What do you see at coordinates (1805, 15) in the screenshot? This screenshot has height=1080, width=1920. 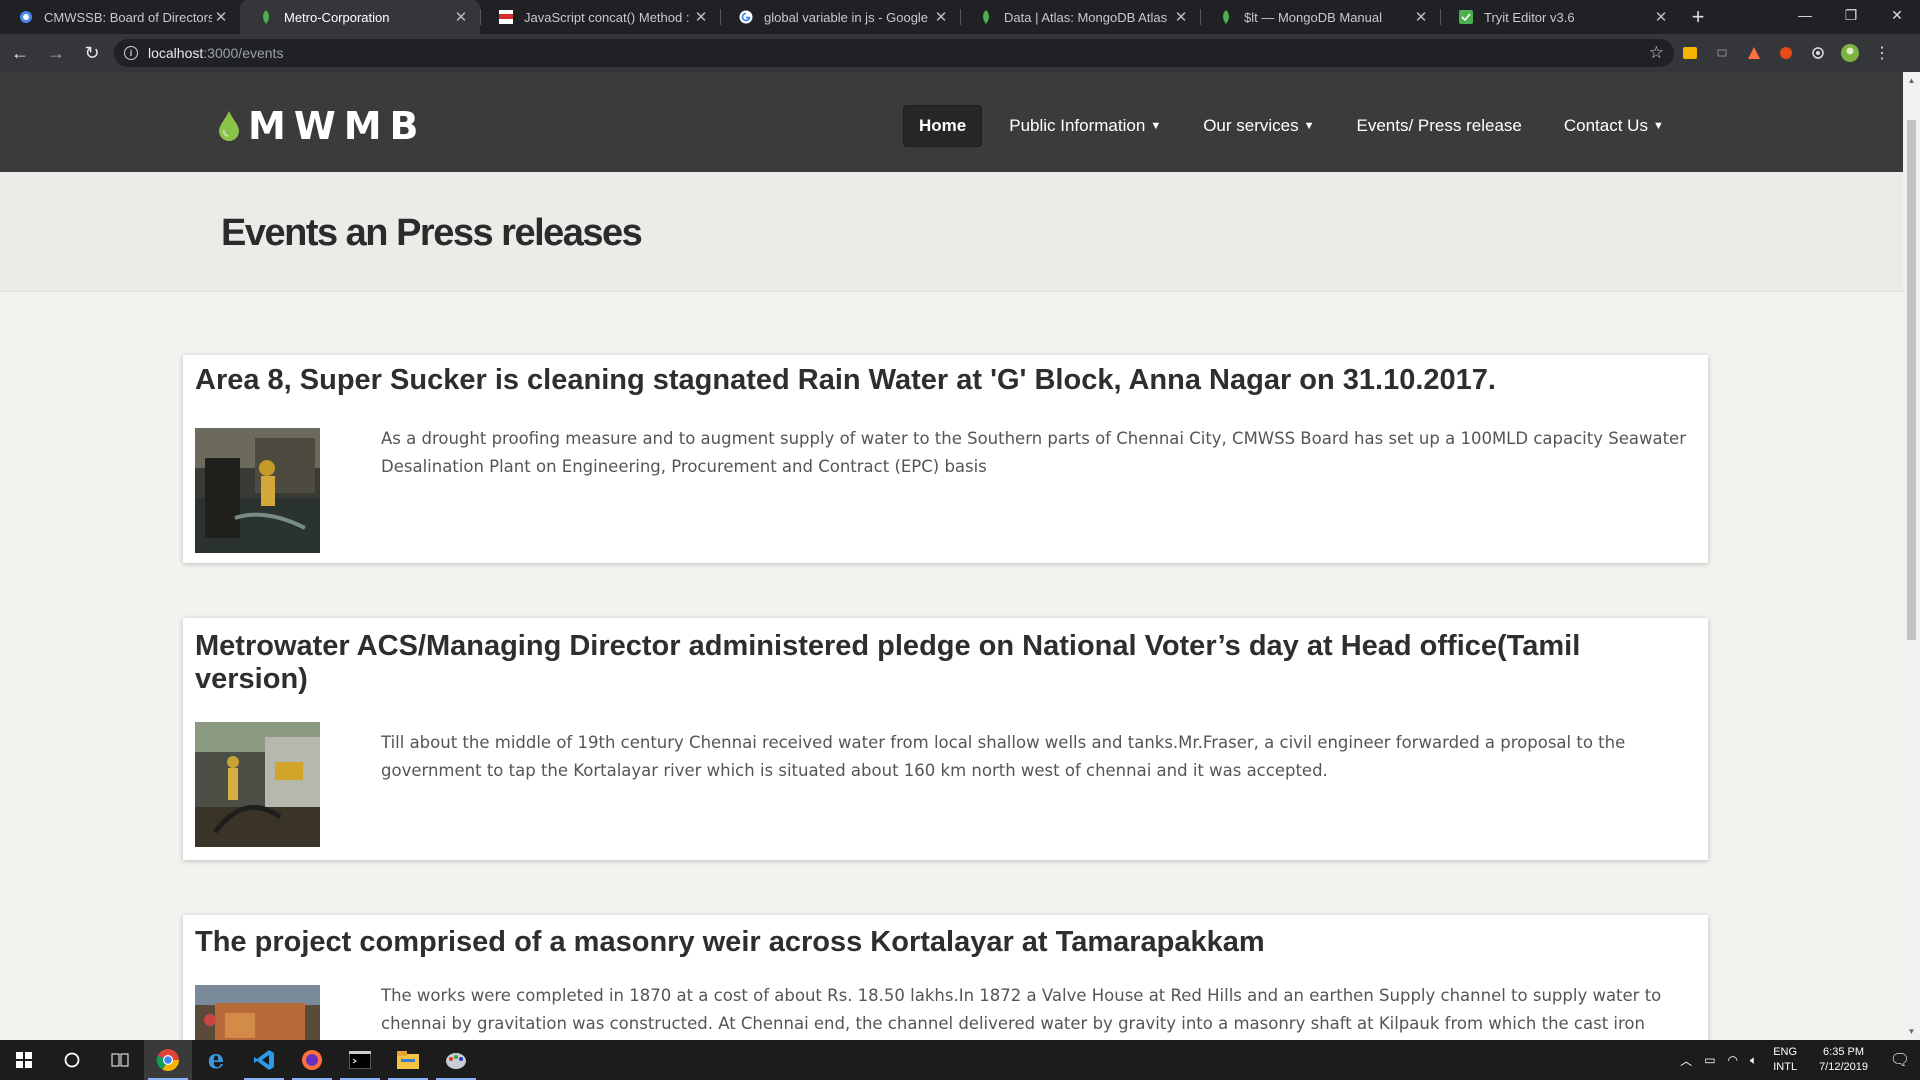 I see `minimize-icon: —` at bounding box center [1805, 15].